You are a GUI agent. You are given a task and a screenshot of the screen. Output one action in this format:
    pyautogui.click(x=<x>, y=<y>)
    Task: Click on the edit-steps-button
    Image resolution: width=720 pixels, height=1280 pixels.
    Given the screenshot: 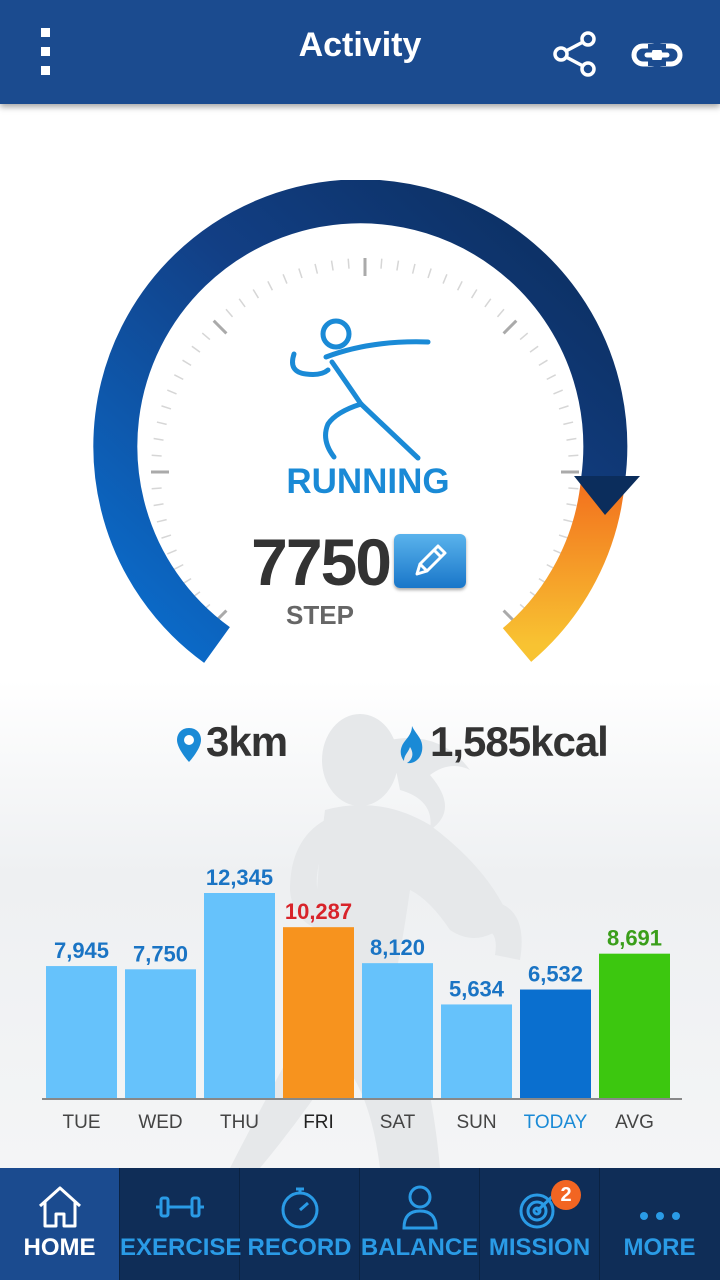 What is the action you would take?
    pyautogui.click(x=430, y=561)
    